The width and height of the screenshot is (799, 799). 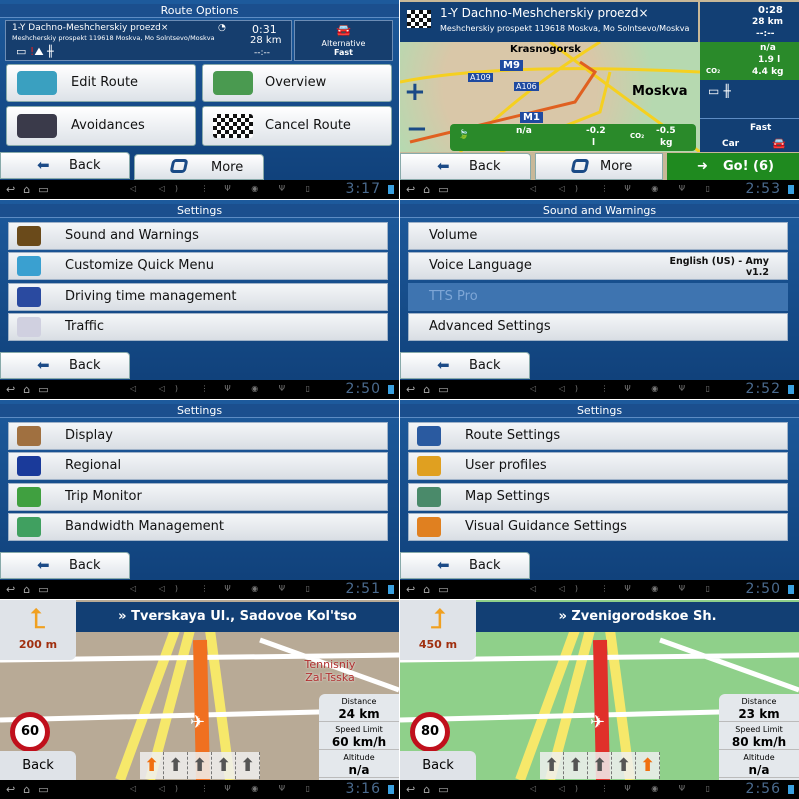 What do you see at coordinates (363, 589) in the screenshot?
I see `clock: 2:51` at bounding box center [363, 589].